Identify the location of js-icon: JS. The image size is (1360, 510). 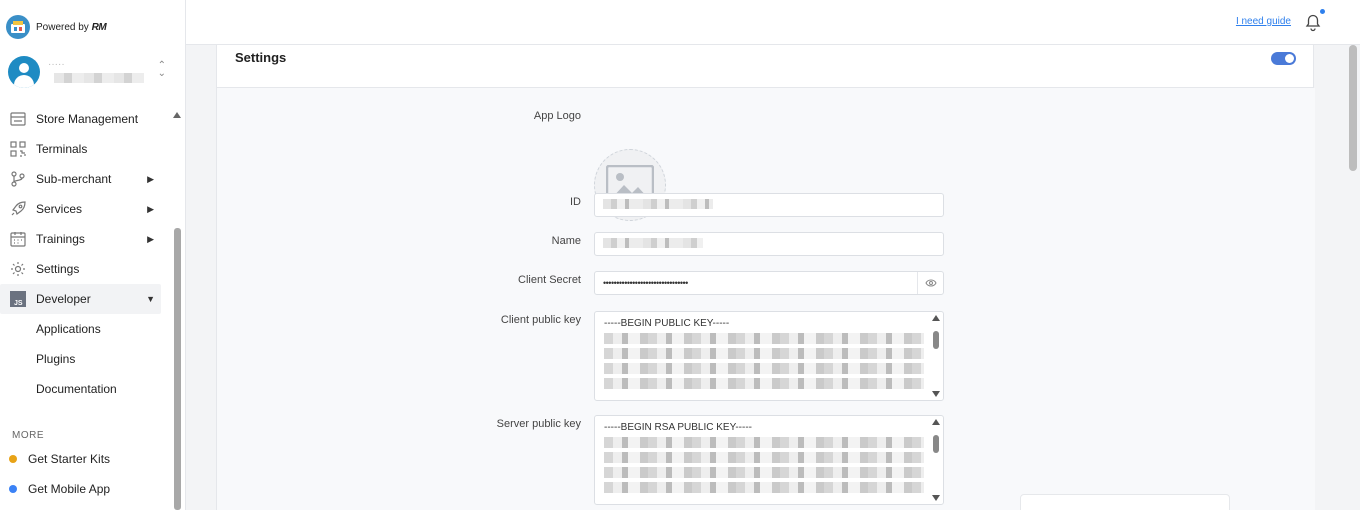
(18, 299).